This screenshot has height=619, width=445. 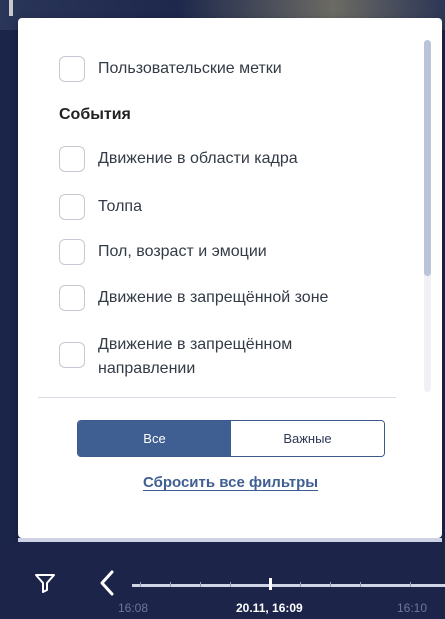 What do you see at coordinates (95, 114) in the screenshot?
I see `events-section-title: События` at bounding box center [95, 114].